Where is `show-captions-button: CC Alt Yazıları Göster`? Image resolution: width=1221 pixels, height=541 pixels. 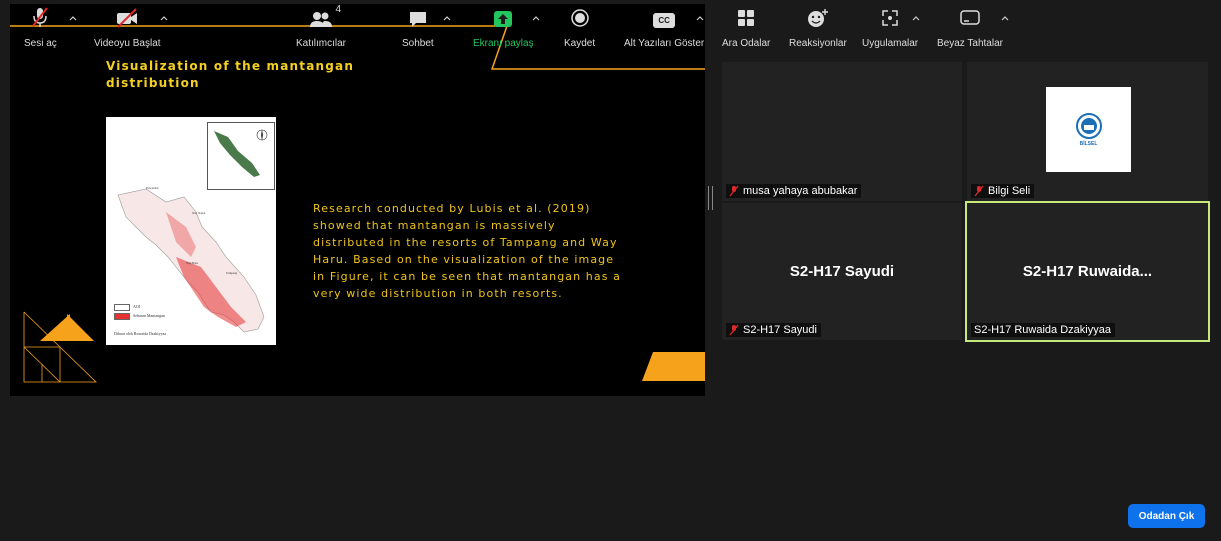
show-captions-button: CC Alt Yazıları Göster is located at coordinates (664, 28).